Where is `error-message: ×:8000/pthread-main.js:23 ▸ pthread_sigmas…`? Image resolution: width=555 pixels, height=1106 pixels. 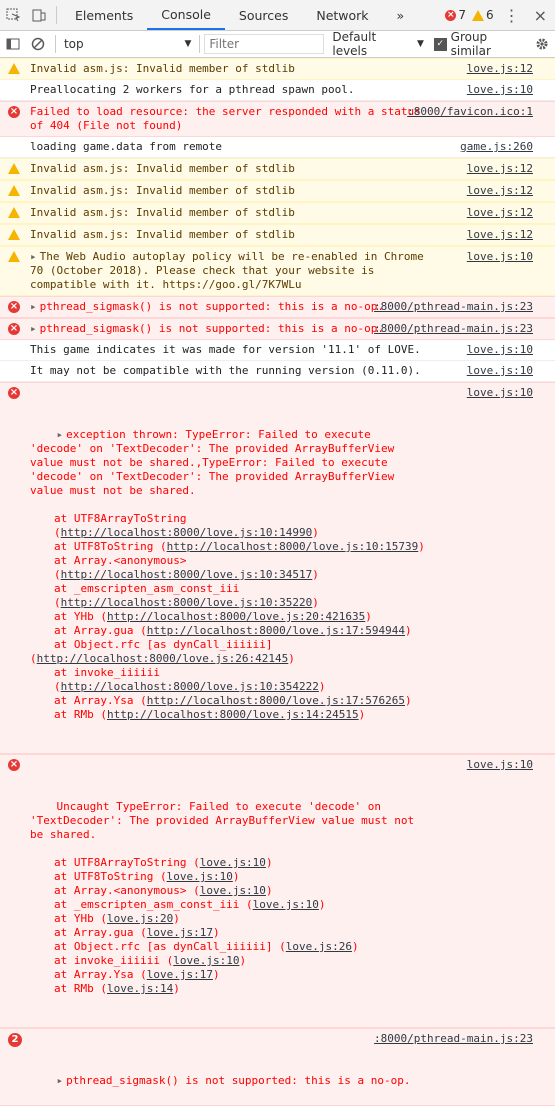 error-message: ×:8000/pthread-main.js:23 ▸ pthread_sigmas… is located at coordinates (277, 307).